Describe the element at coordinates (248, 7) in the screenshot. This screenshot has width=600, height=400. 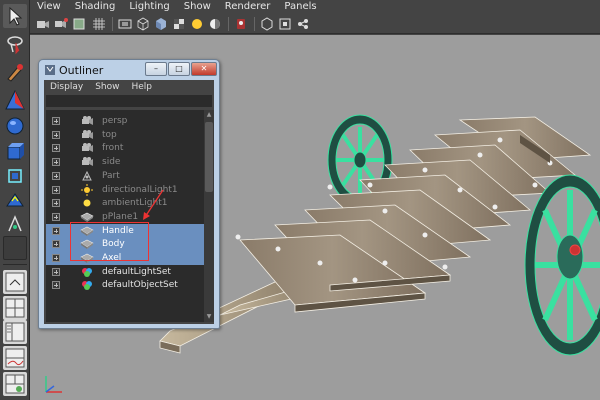
I see `menu-renderer: Renderer` at that location.